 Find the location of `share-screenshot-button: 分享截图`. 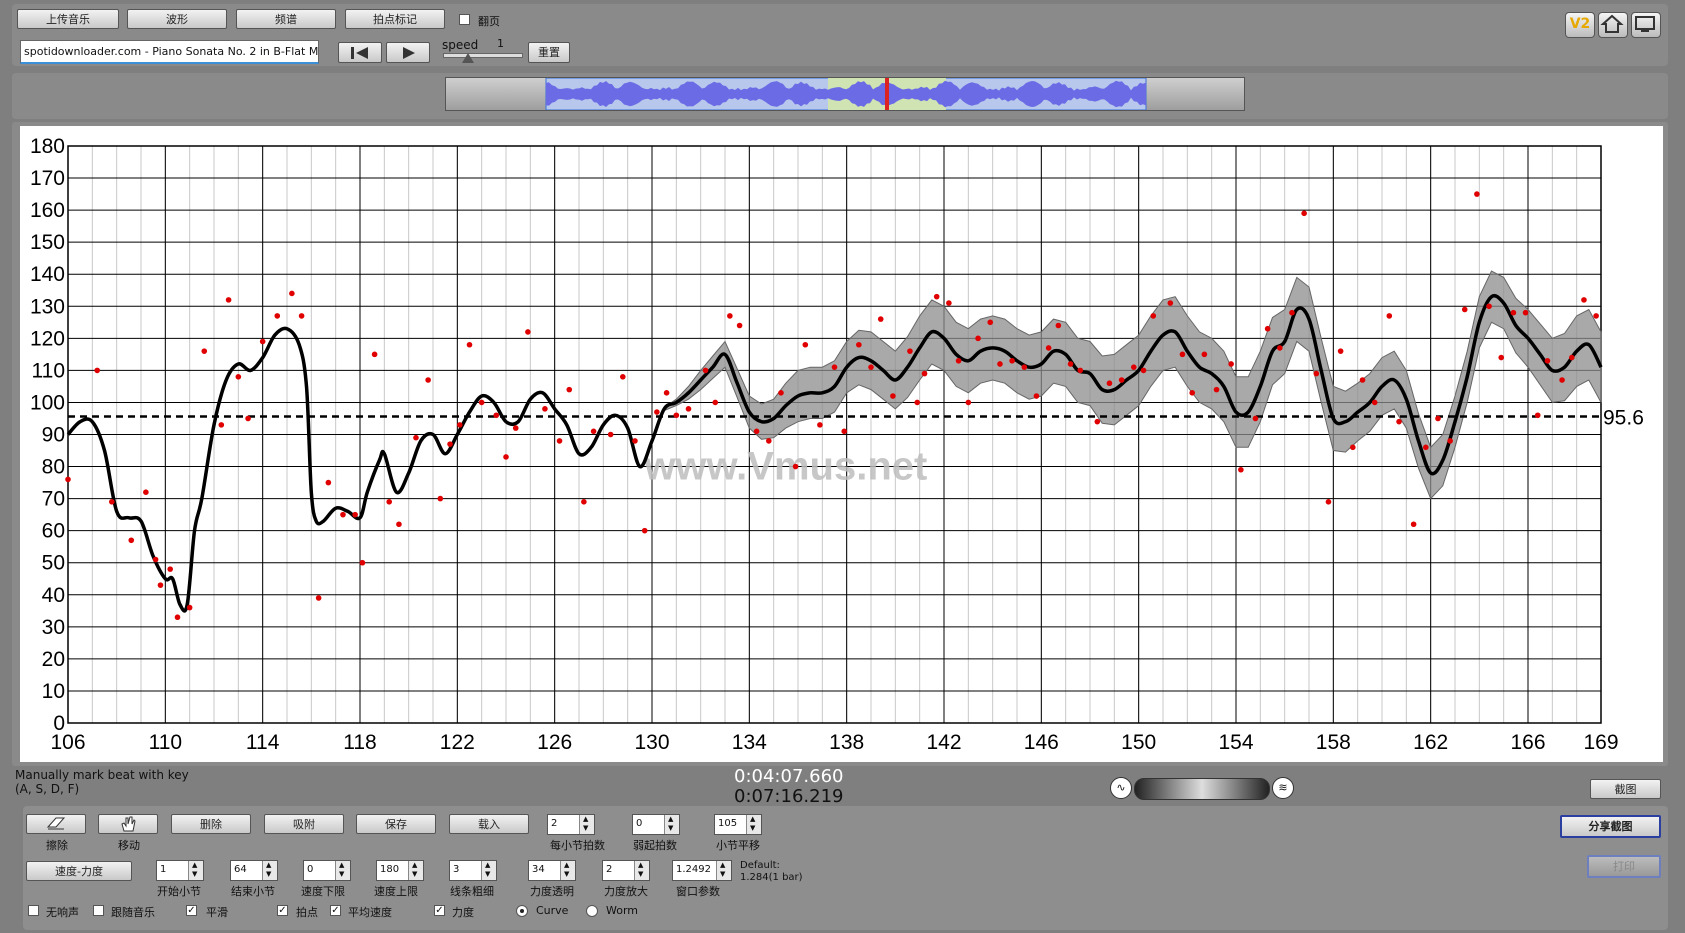

share-screenshot-button: 分享截图 is located at coordinates (1610, 826).